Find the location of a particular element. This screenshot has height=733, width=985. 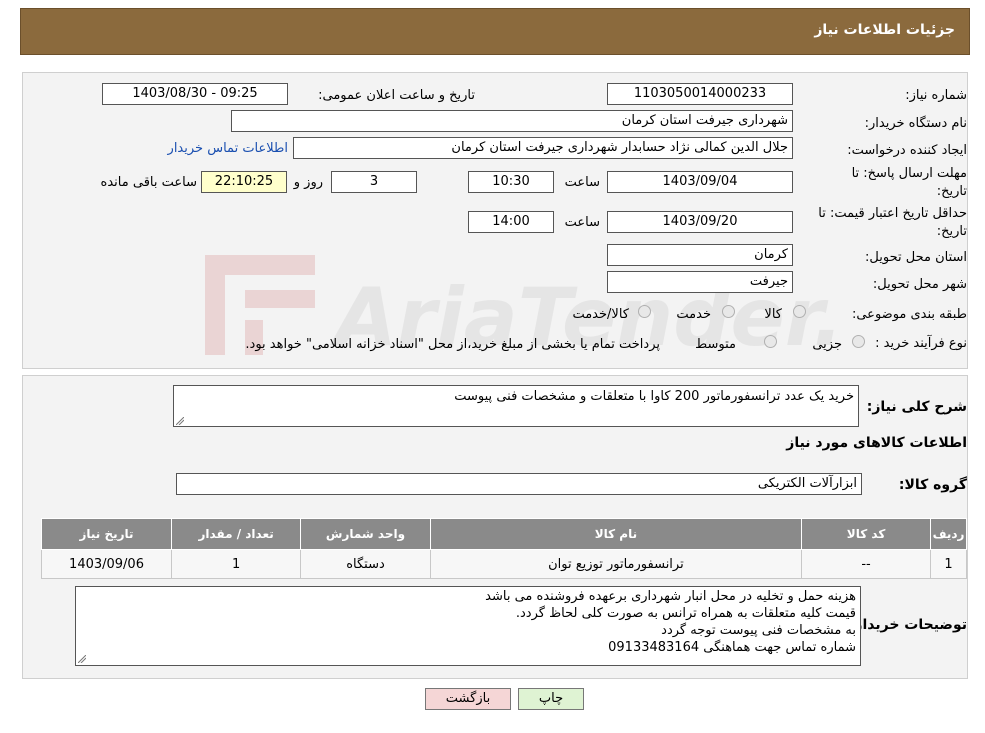

announce-datetime-field: 1403/08/30 - 09:25 is located at coordinates (195, 94).